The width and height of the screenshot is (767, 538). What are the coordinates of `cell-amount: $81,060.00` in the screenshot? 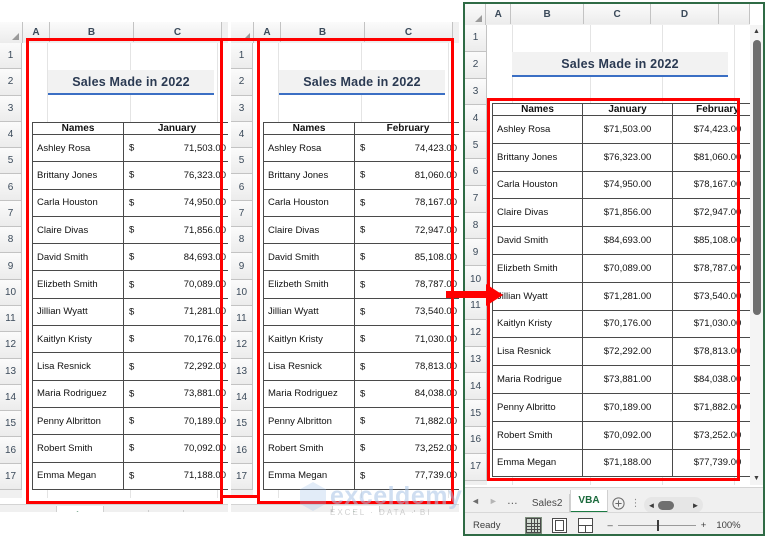 It's located at (406, 175).